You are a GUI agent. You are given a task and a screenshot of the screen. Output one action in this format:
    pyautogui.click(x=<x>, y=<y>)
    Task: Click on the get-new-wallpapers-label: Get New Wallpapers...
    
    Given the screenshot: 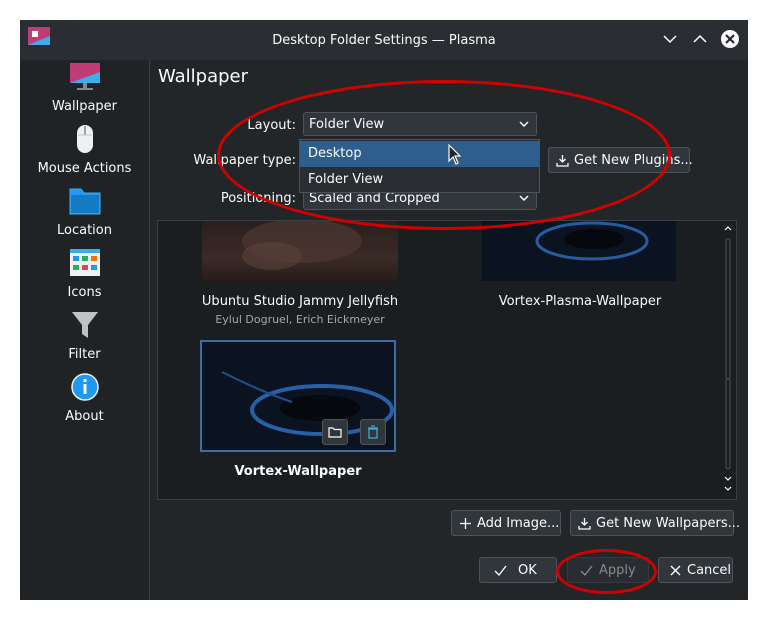 What is the action you would take?
    pyautogui.click(x=668, y=523)
    